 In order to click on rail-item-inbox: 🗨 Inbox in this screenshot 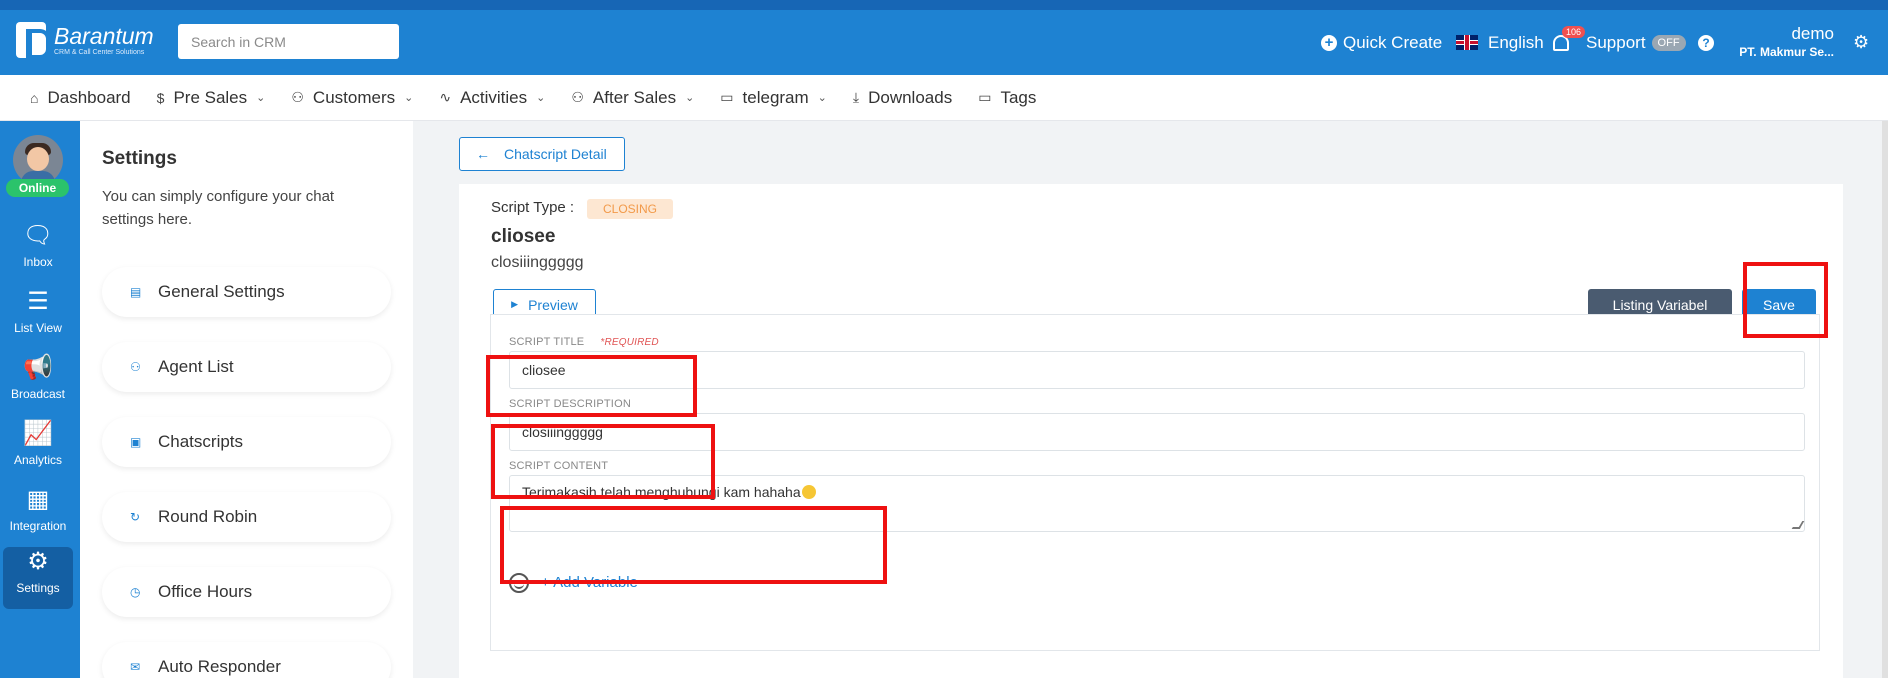, I will do `click(38, 252)`.